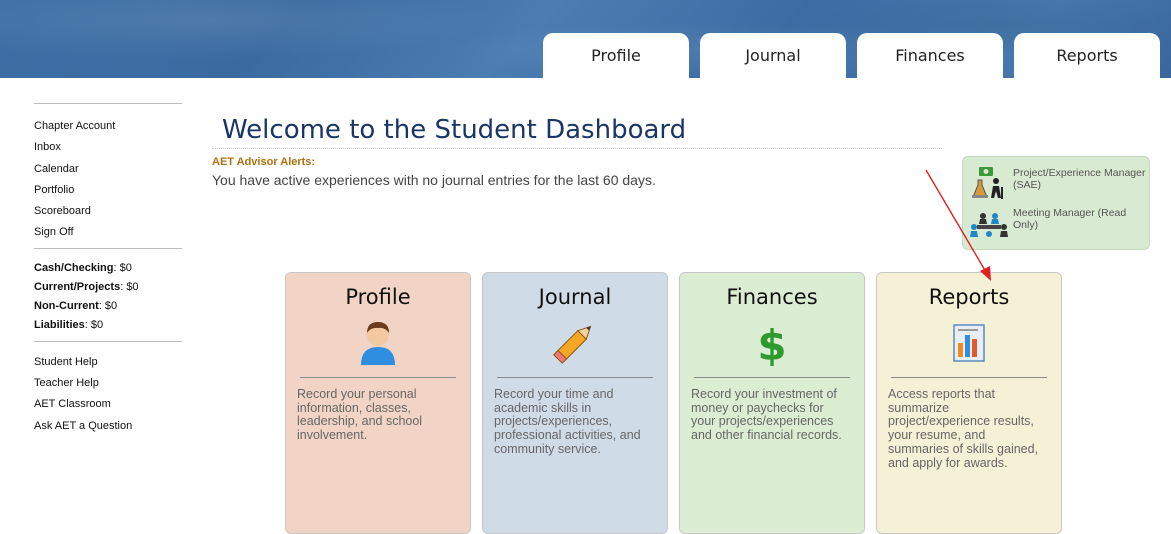  What do you see at coordinates (108, 126) in the screenshot?
I see `sidebar-item-chapter-account: Chapter Account` at bounding box center [108, 126].